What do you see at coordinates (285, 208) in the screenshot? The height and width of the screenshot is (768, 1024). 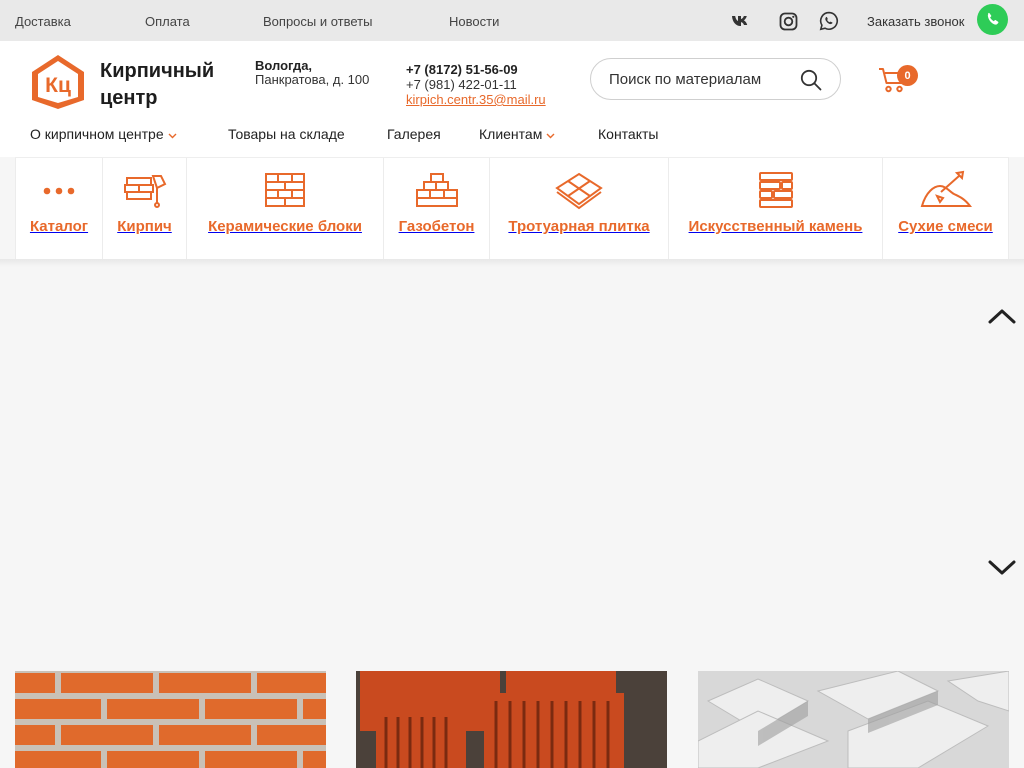 I see `category-ceramic-blocks: Керамические блоки` at bounding box center [285, 208].